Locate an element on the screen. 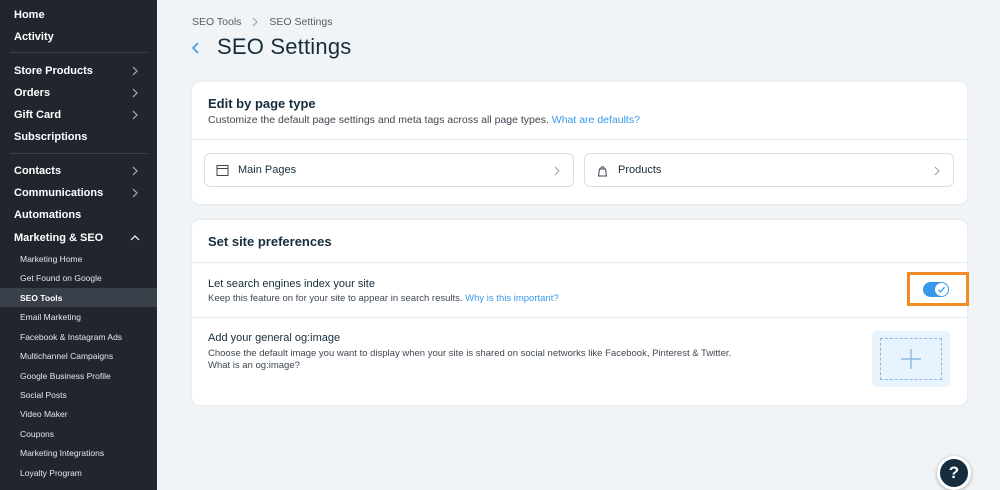 Image resolution: width=1000 pixels, height=490 pixels. help-button: ? is located at coordinates (954, 473).